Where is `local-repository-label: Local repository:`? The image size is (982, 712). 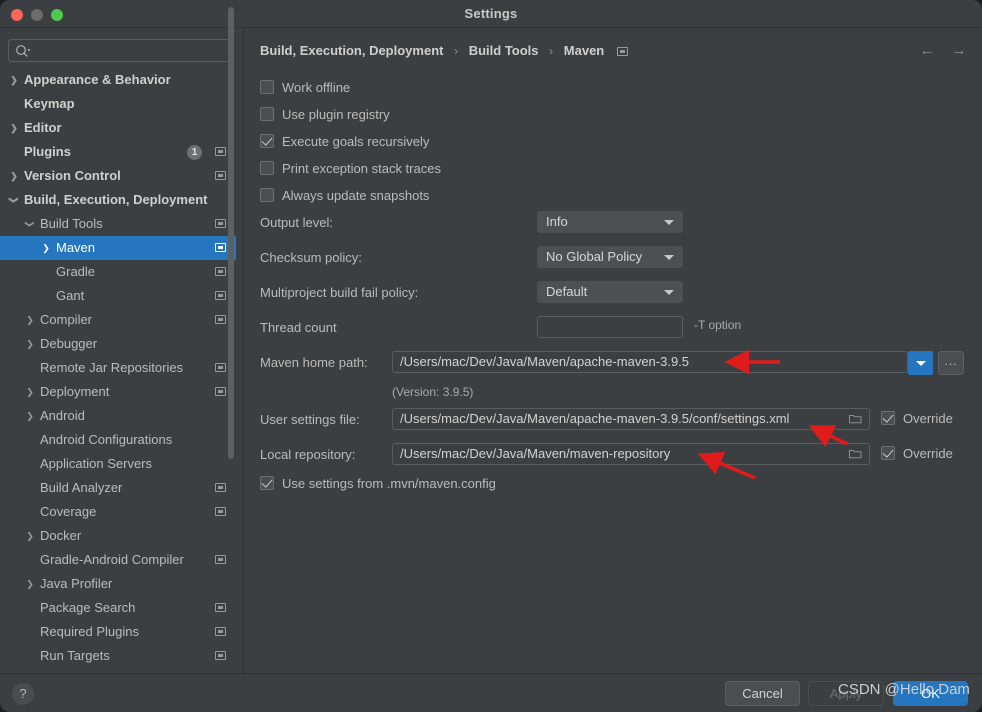
local-repository-label: Local repository: is located at coordinates (308, 454).